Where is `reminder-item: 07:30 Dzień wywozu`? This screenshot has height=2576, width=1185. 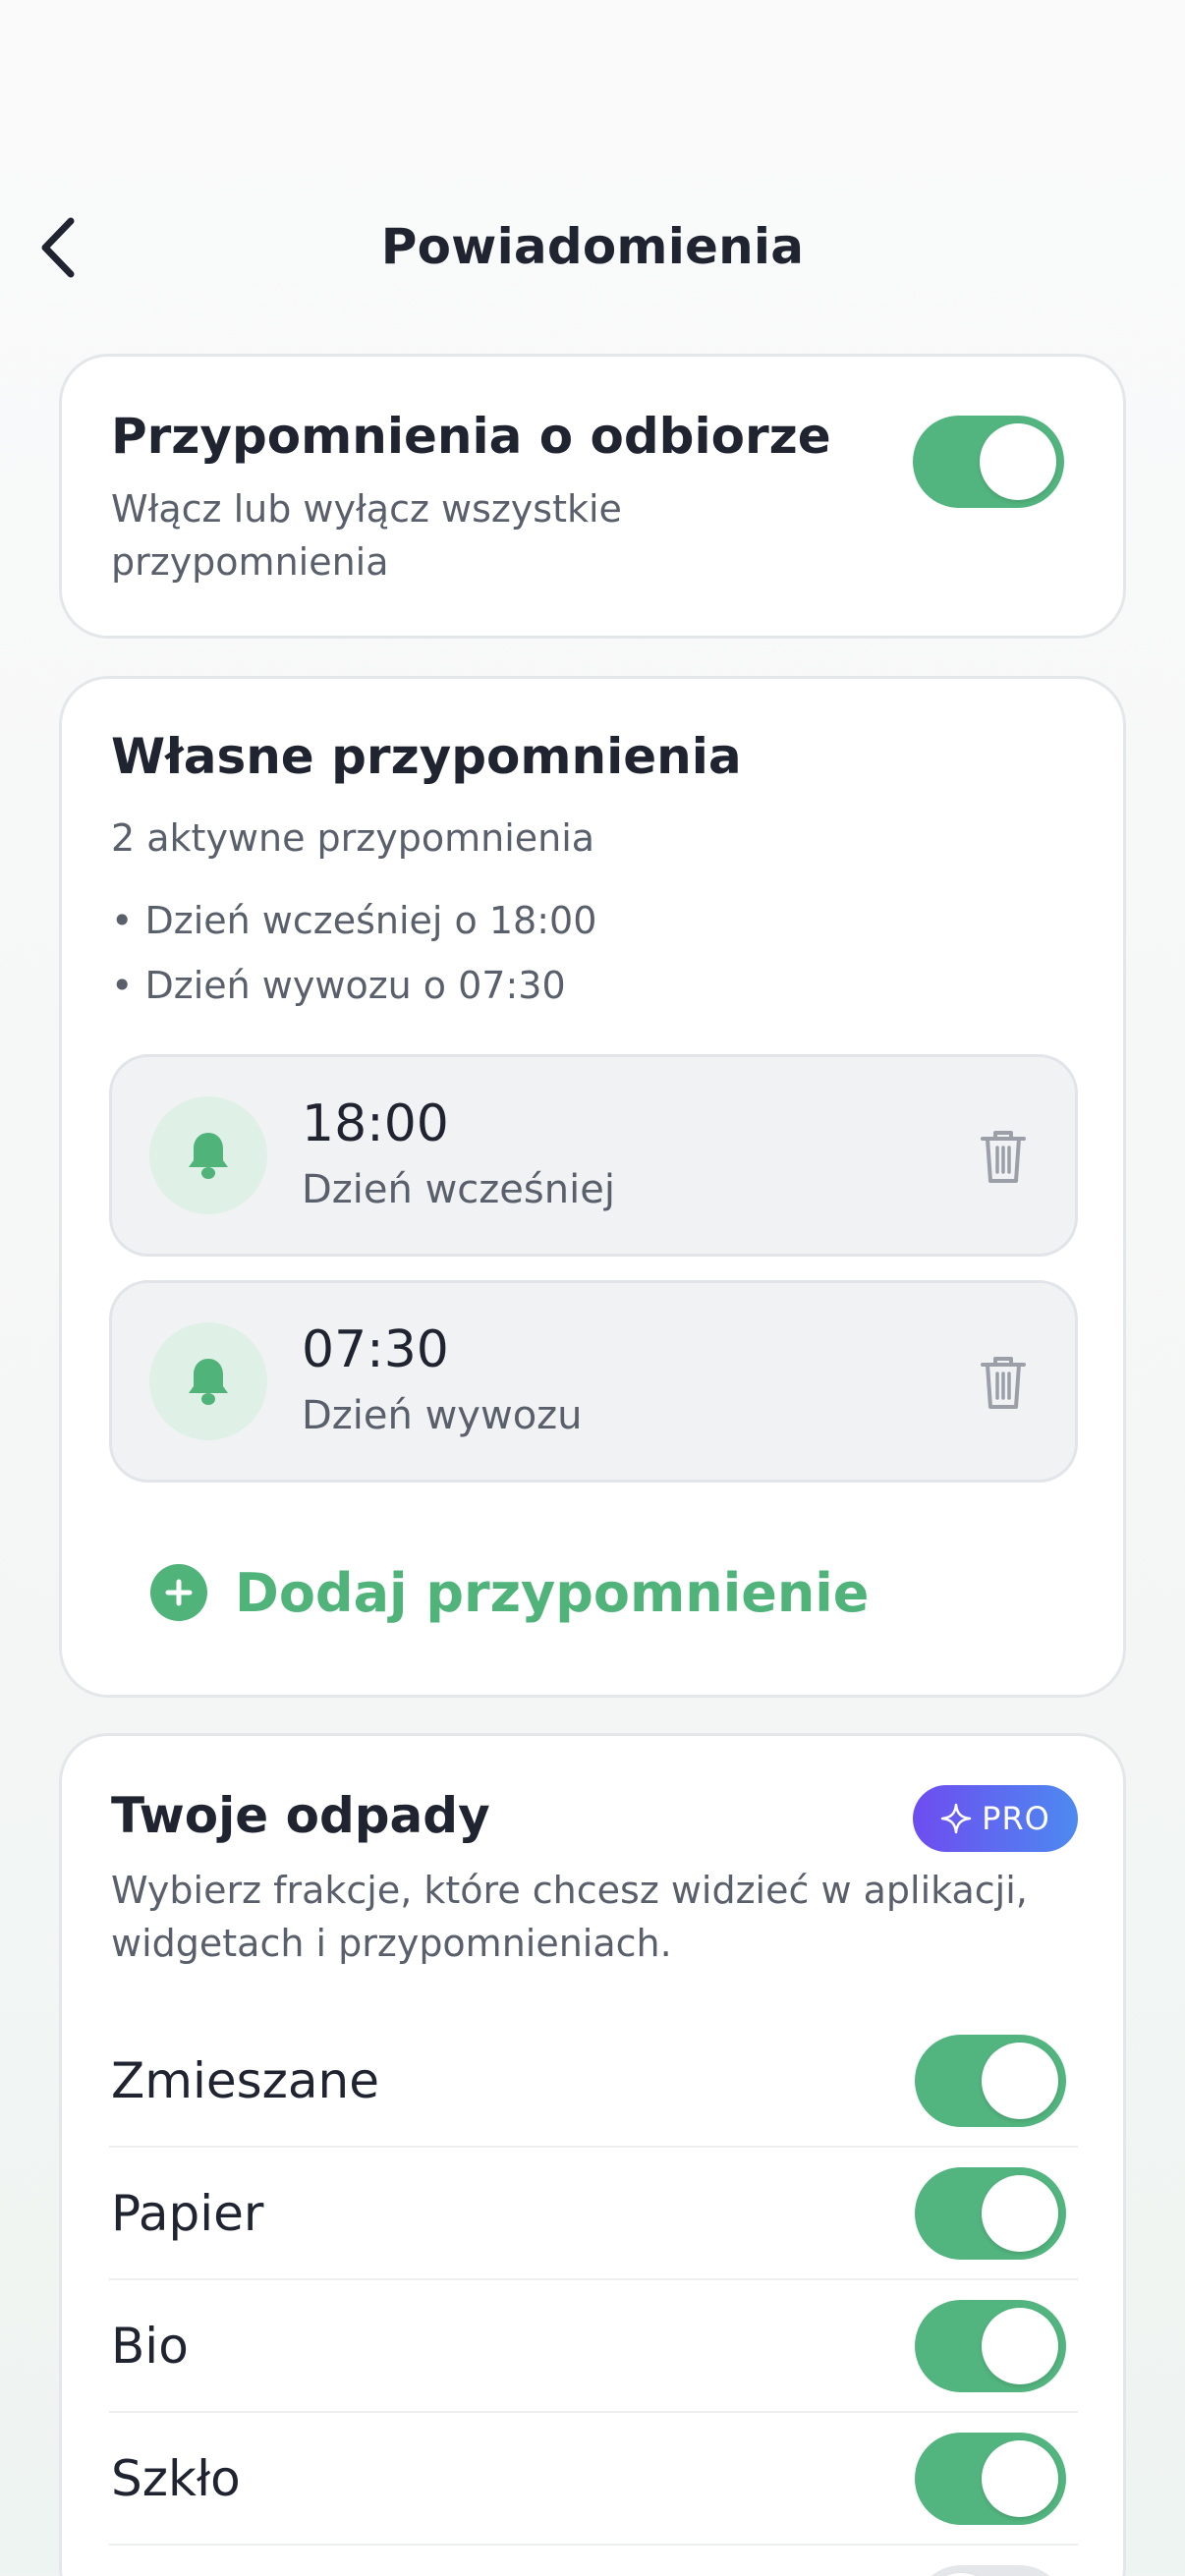 reminder-item: 07:30 Dzień wywozu is located at coordinates (594, 1381).